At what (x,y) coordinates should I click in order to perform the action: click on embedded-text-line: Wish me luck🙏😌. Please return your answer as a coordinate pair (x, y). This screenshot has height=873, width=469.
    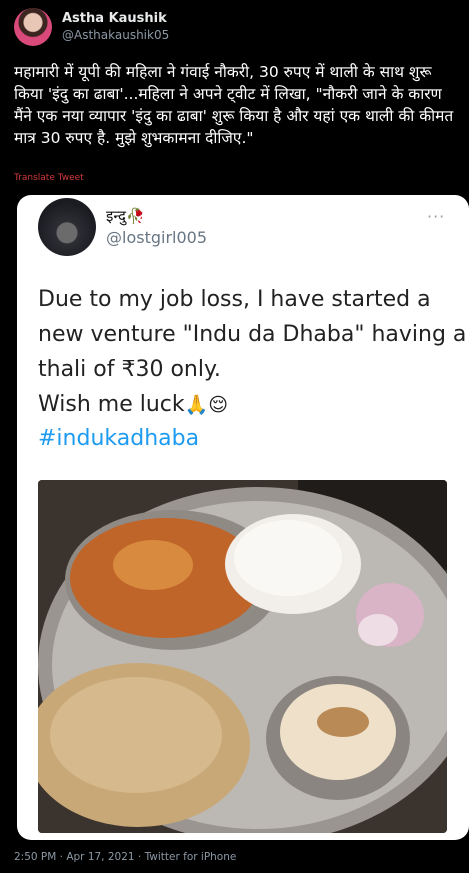
    Looking at the image, I should click on (133, 404).